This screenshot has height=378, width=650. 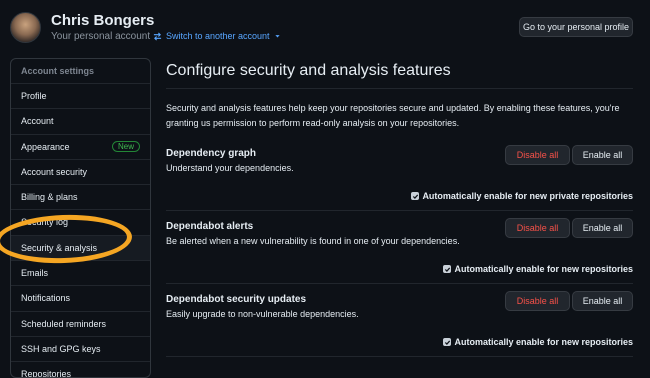 What do you see at coordinates (80, 274) in the screenshot?
I see `sidebar-item-emails: Emails` at bounding box center [80, 274].